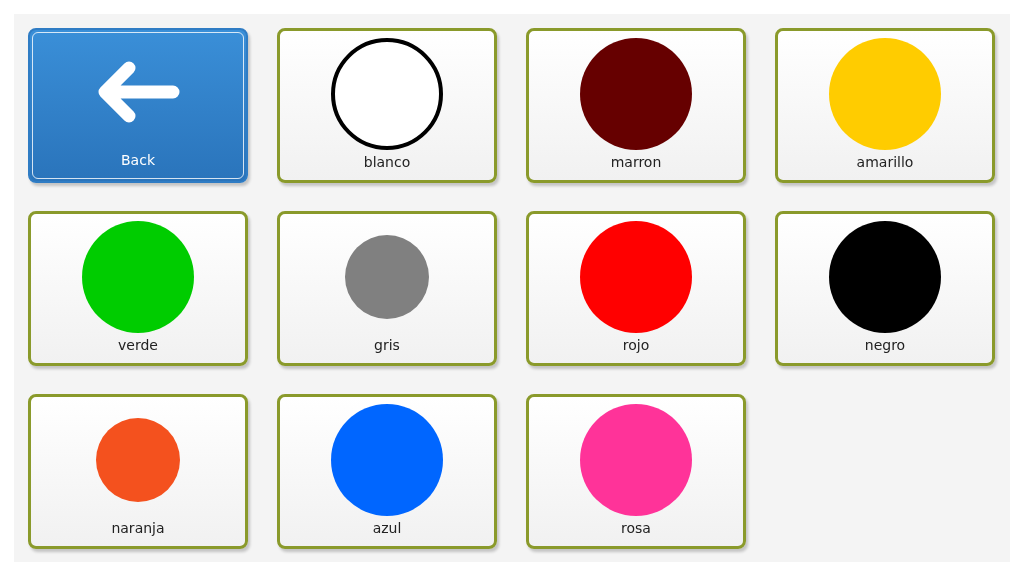 The width and height of the screenshot is (1024, 576). Describe the element at coordinates (636, 288) in the screenshot. I see `color-tile: rojo` at that location.